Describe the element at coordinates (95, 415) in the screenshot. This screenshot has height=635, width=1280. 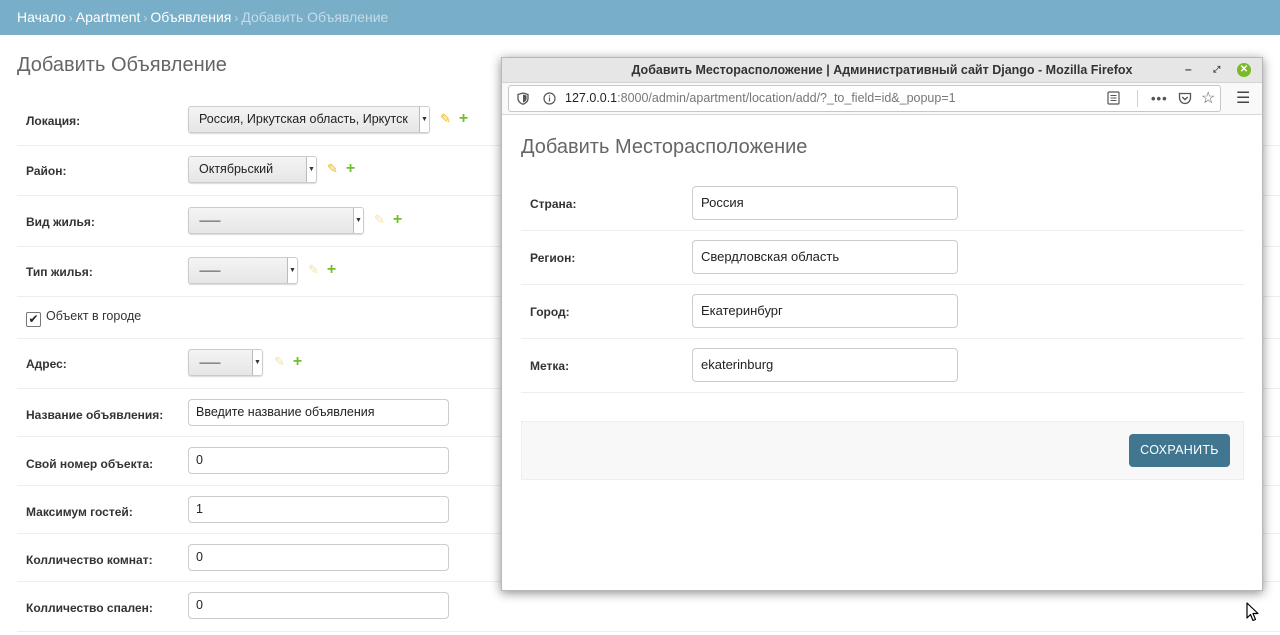
I see `title-label: Название объявления:` at that location.